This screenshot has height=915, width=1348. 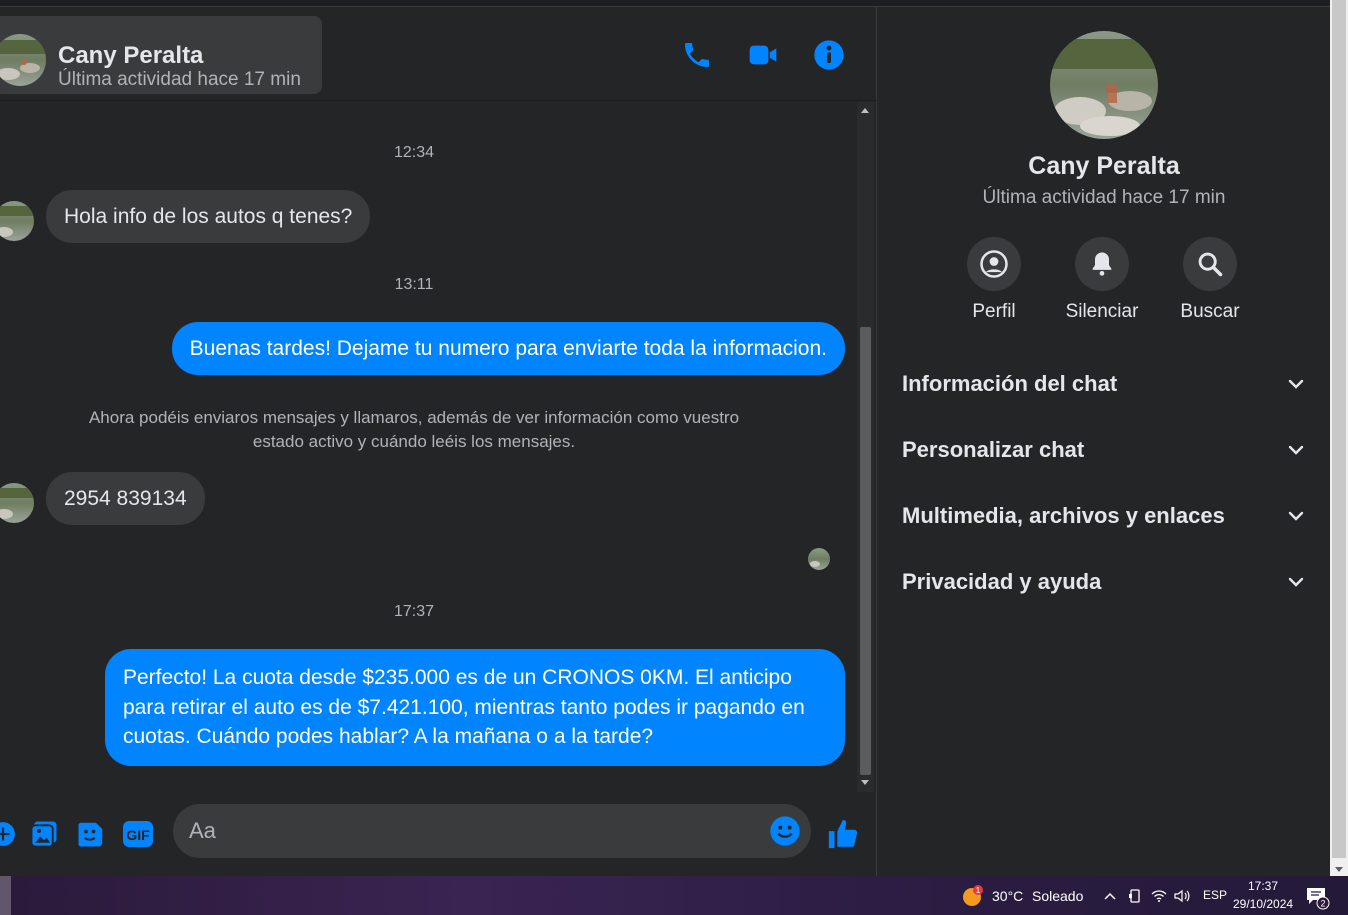 I want to click on message-input-container, so click(x=492, y=831).